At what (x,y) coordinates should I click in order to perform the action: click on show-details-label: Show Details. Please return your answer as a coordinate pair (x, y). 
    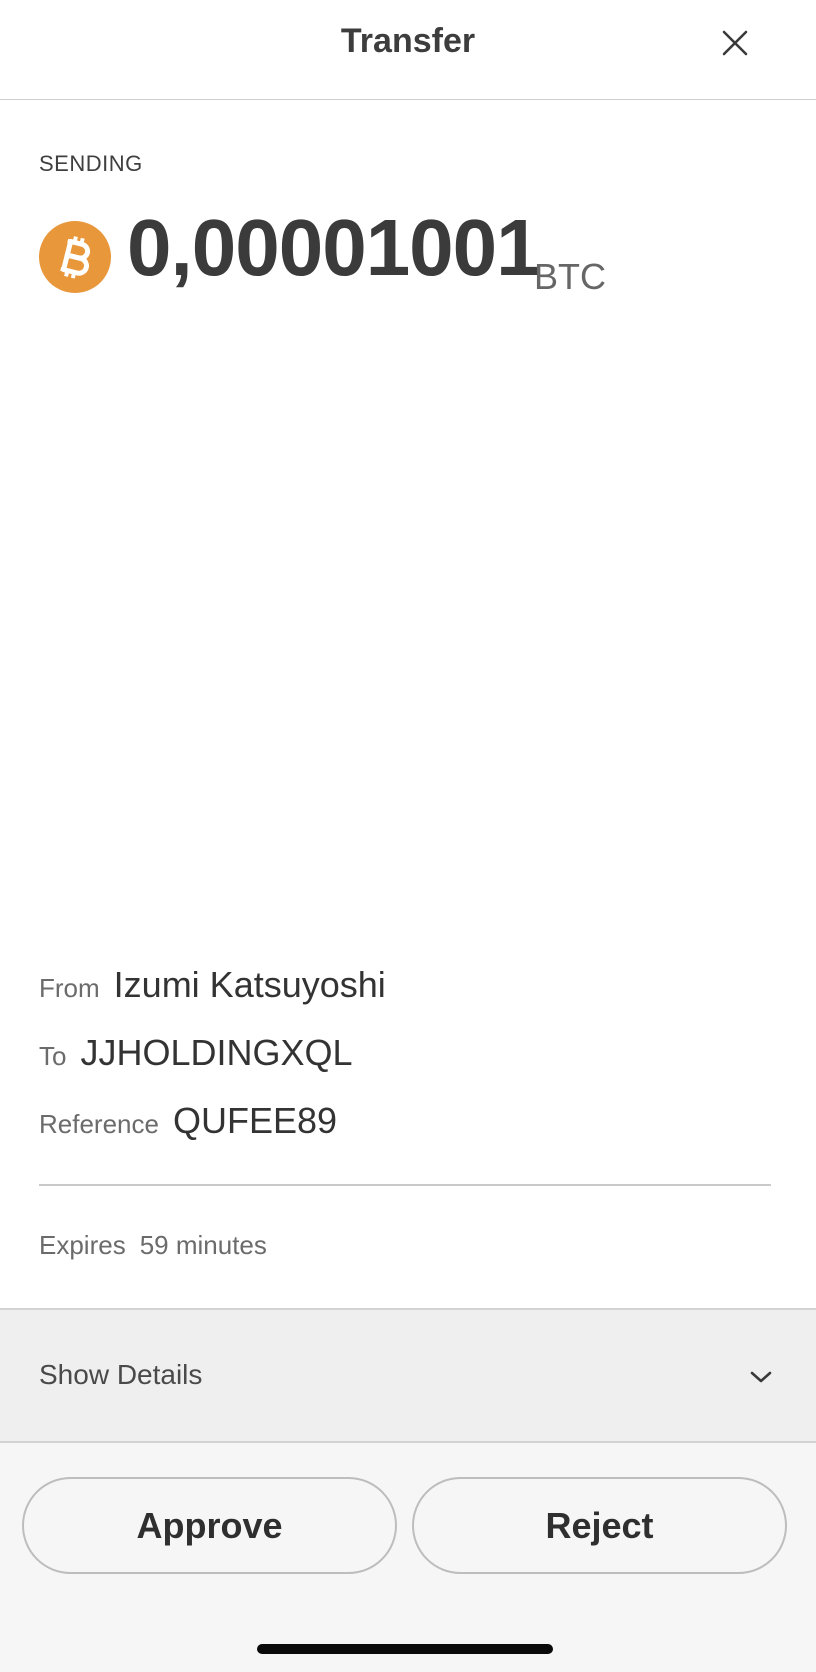
    Looking at the image, I should click on (121, 1374).